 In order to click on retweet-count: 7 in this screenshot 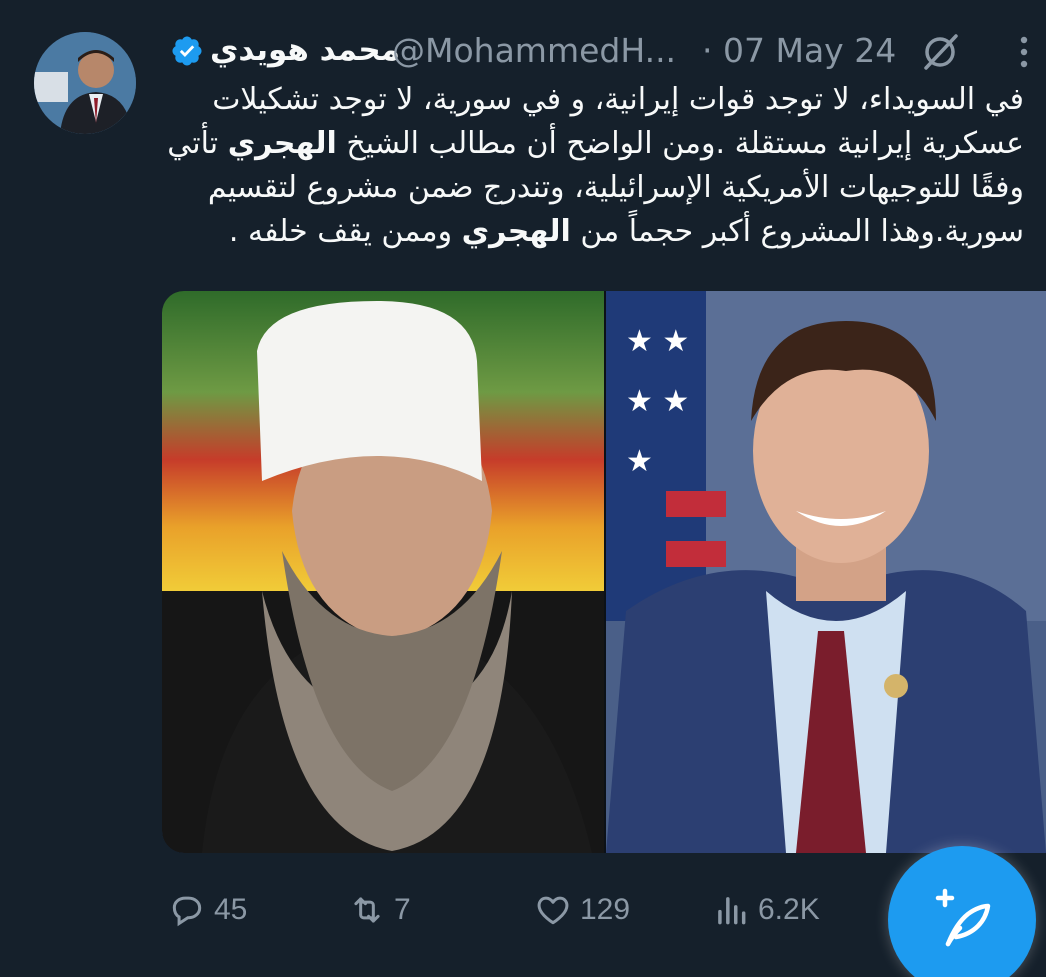, I will do `click(402, 909)`.